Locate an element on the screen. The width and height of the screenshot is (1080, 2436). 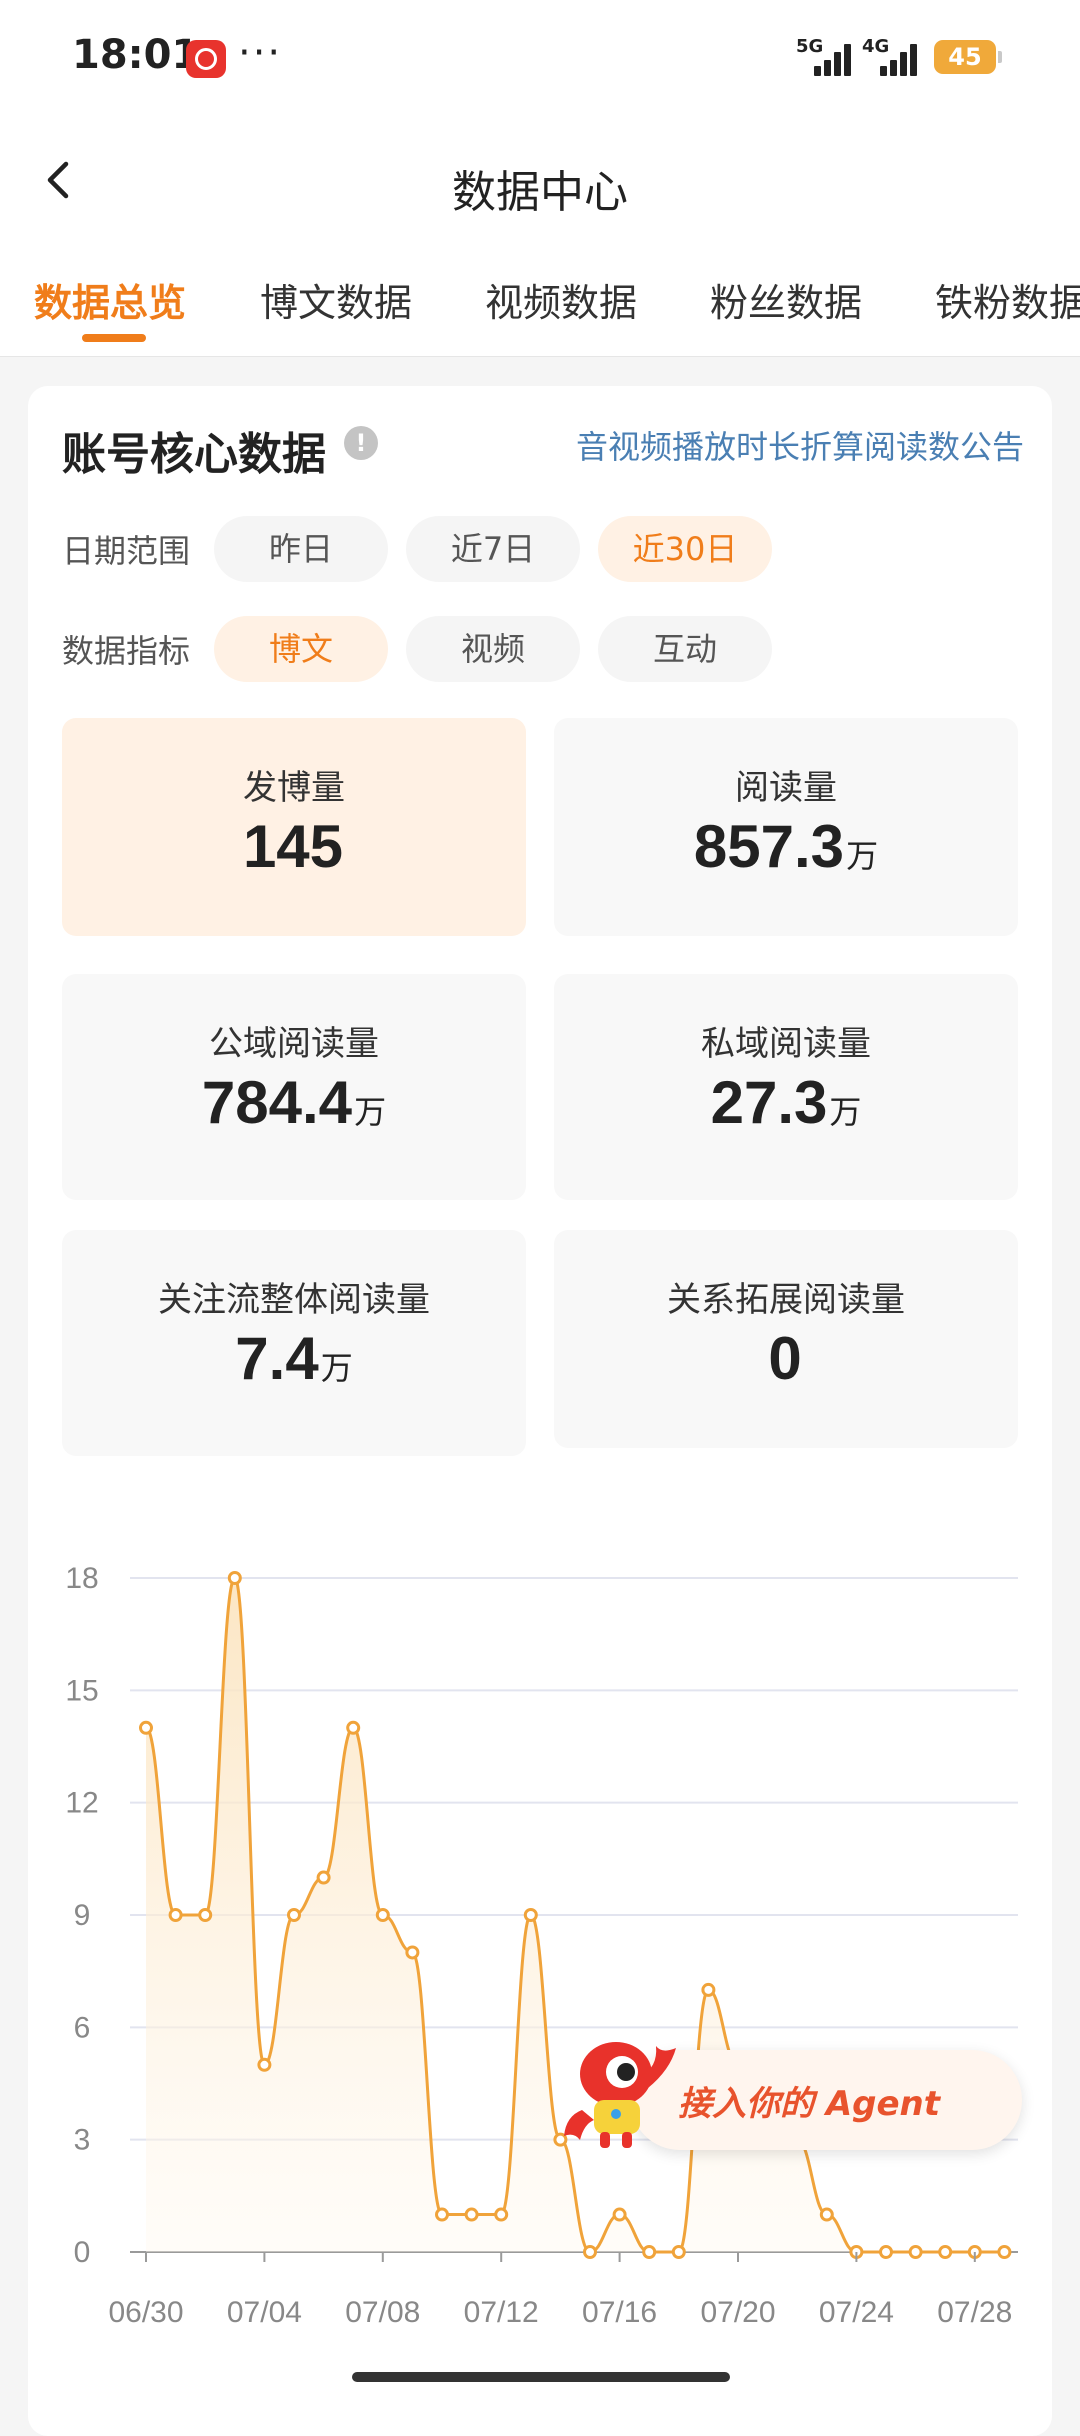
y-tick-label: 3 is located at coordinates (82, 2140).